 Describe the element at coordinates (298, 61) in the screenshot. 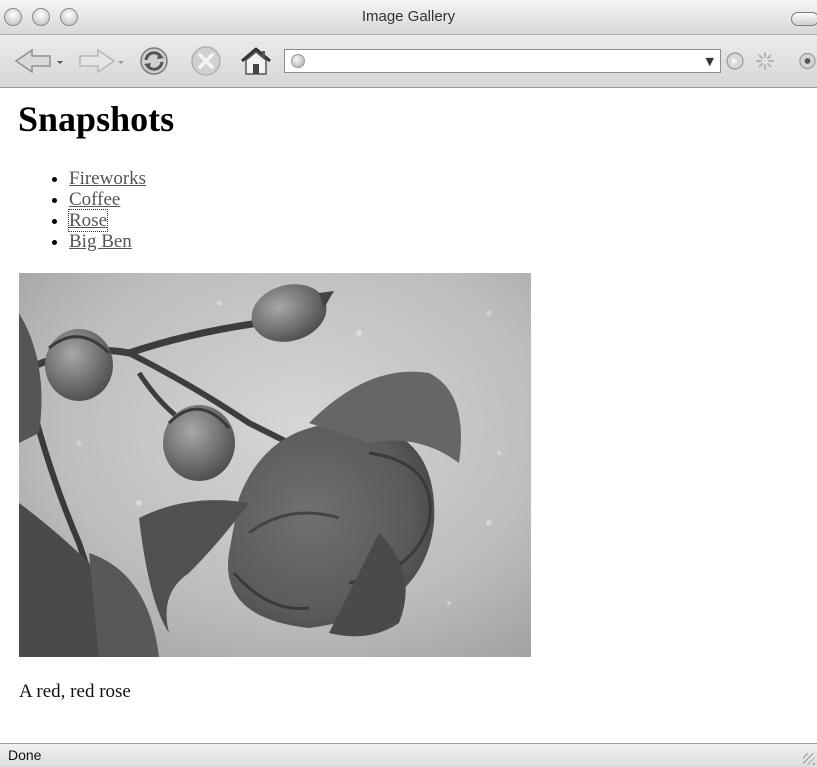

I see `site-icon` at that location.